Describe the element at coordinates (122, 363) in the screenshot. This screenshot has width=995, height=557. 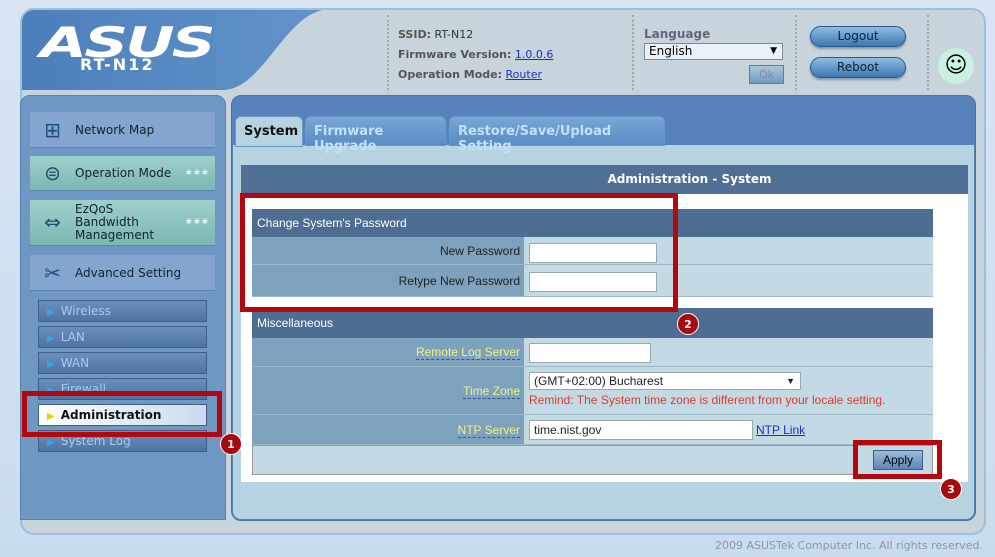
I see `sidebar-sub-wan: ▶ WAN` at that location.